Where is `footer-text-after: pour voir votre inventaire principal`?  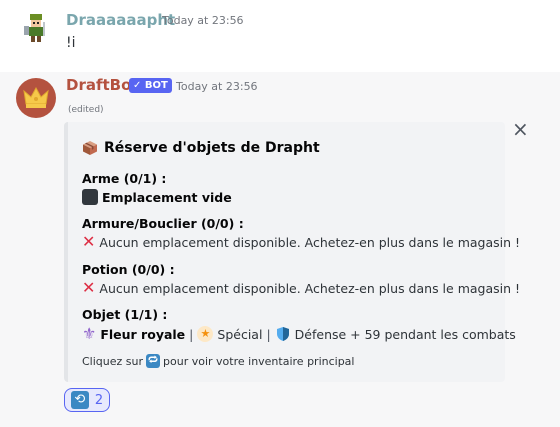 footer-text-after: pour voir votre inventaire principal is located at coordinates (259, 361).